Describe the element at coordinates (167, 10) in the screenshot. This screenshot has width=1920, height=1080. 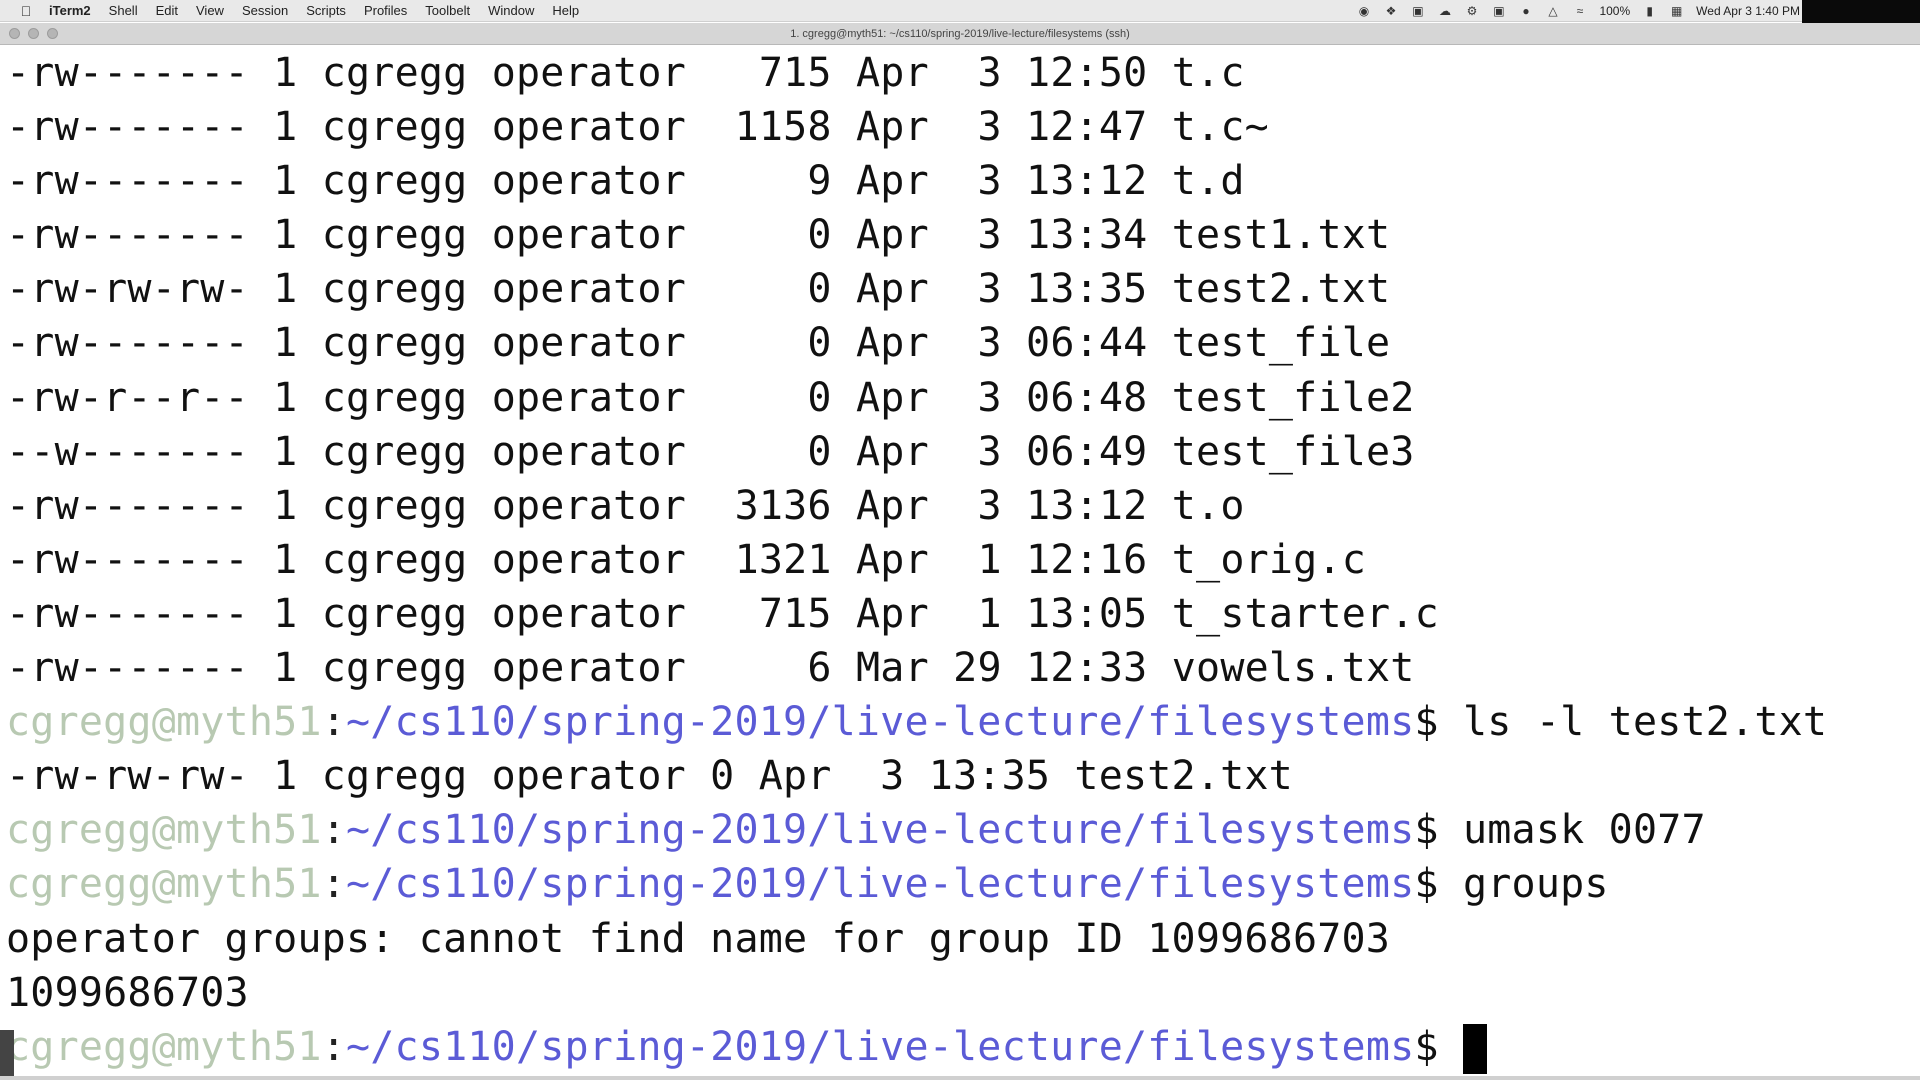
I see `menu-edit: Edit` at that location.